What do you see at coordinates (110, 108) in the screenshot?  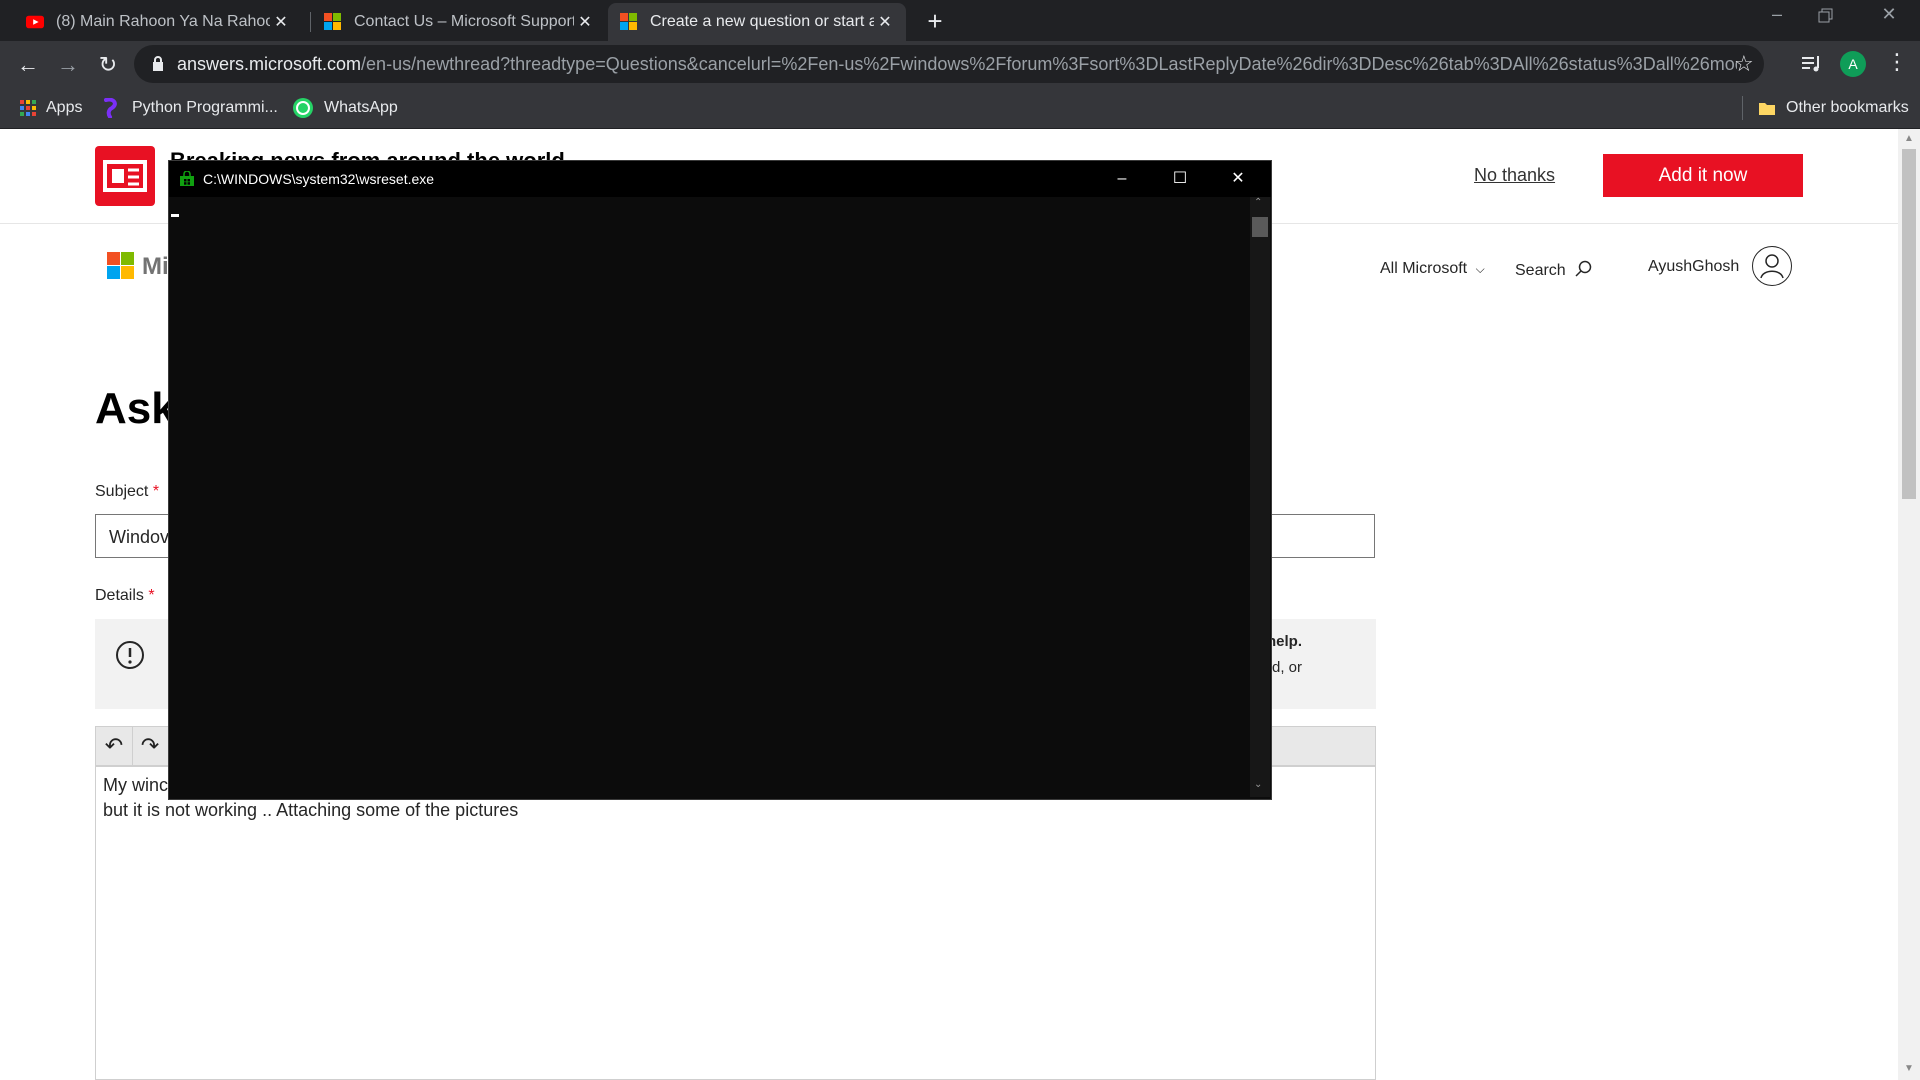 I see `python-icon` at bounding box center [110, 108].